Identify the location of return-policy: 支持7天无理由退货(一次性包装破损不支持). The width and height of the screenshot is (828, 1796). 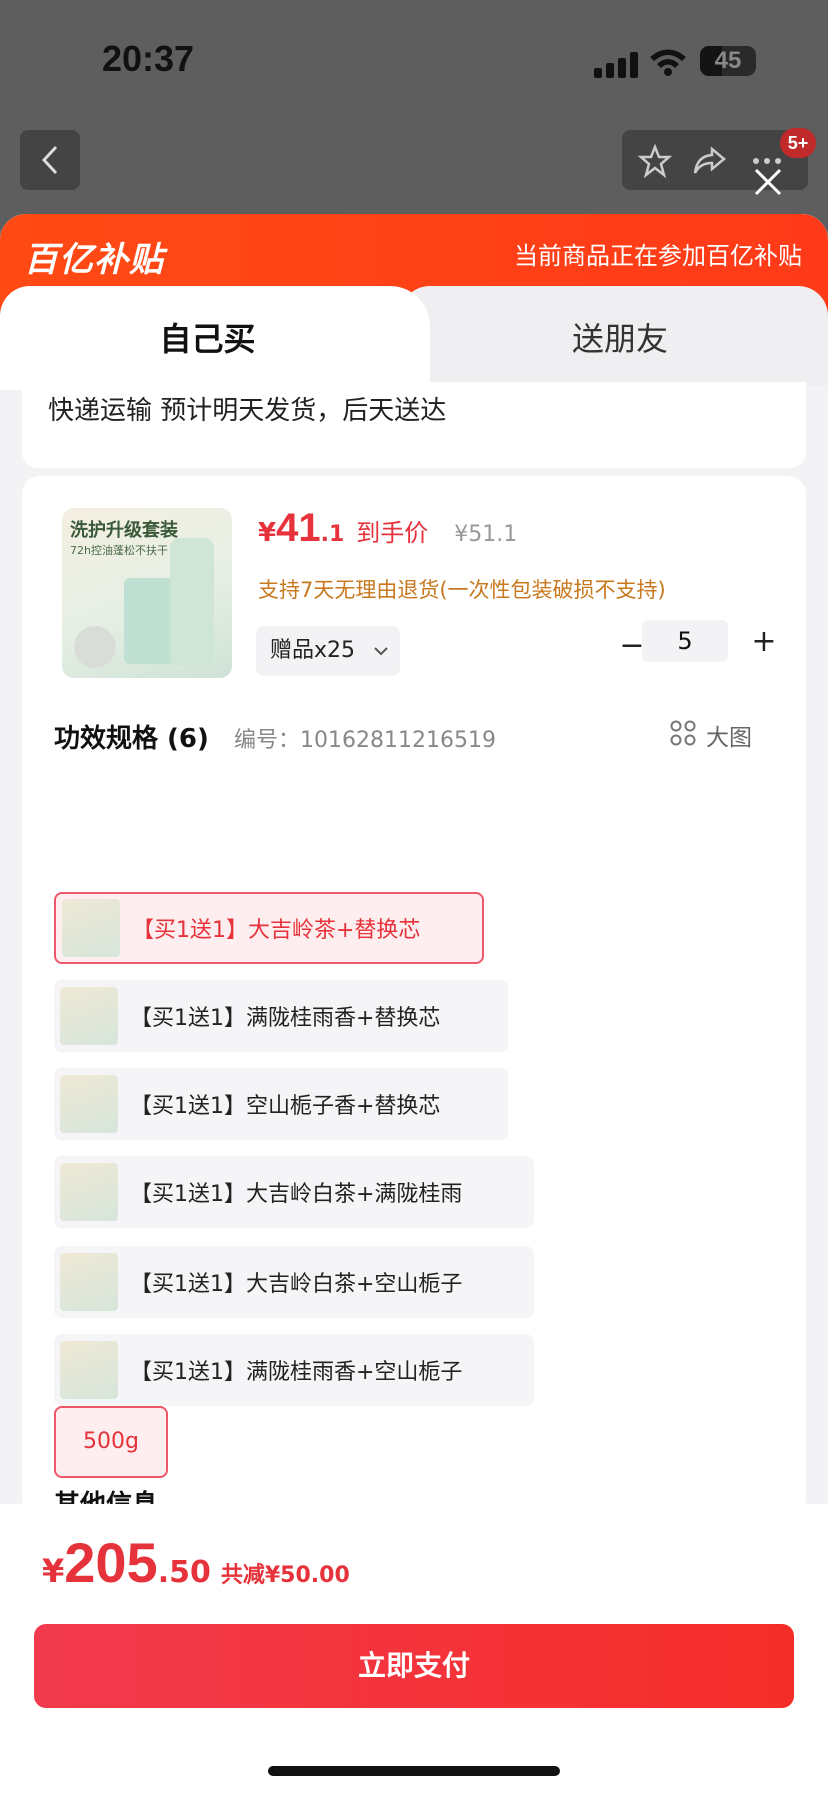
(462, 590).